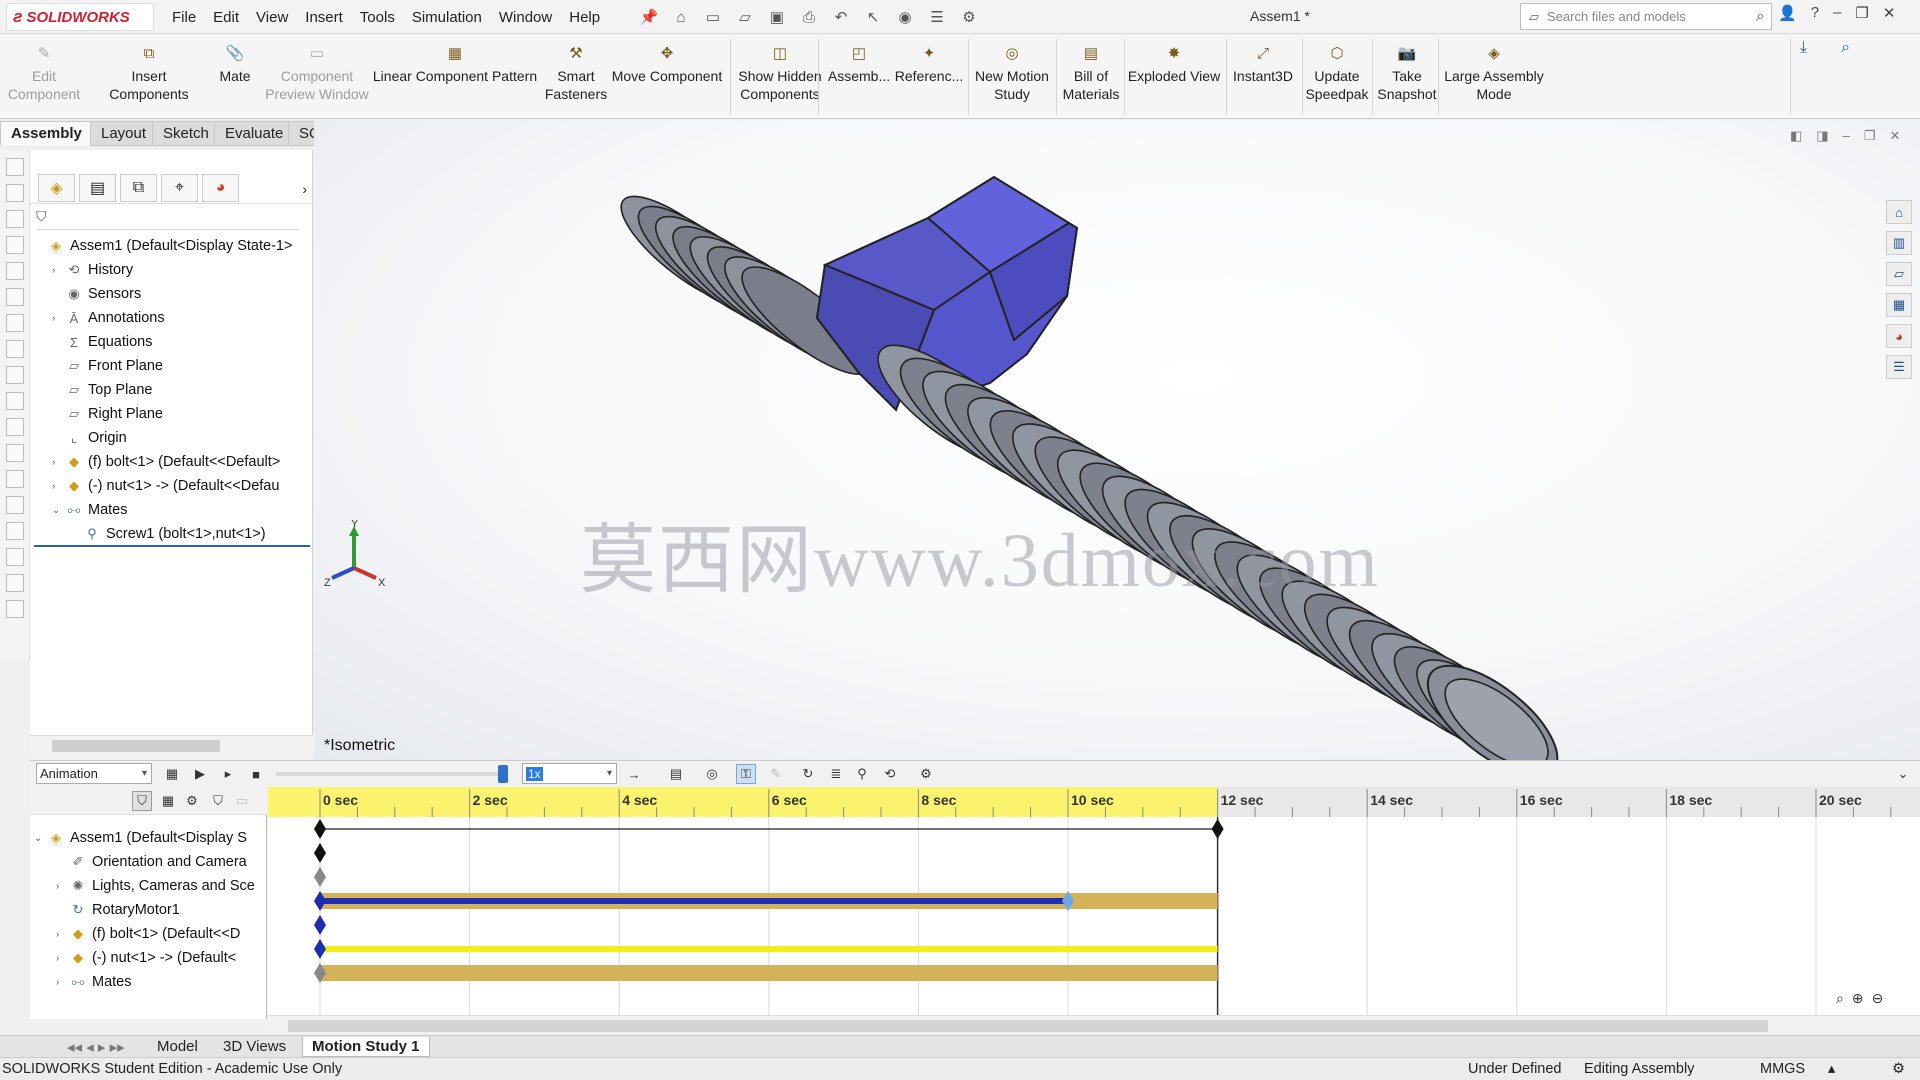 This screenshot has width=1920, height=1080. I want to click on tab-evaluate: Evaluate, so click(254, 133).